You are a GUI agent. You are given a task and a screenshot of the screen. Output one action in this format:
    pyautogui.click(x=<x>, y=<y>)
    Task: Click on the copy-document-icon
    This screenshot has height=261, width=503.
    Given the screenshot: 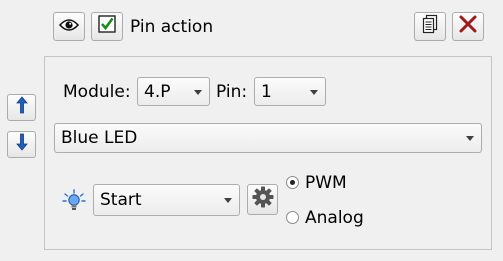 What is the action you would take?
    pyautogui.click(x=430, y=26)
    